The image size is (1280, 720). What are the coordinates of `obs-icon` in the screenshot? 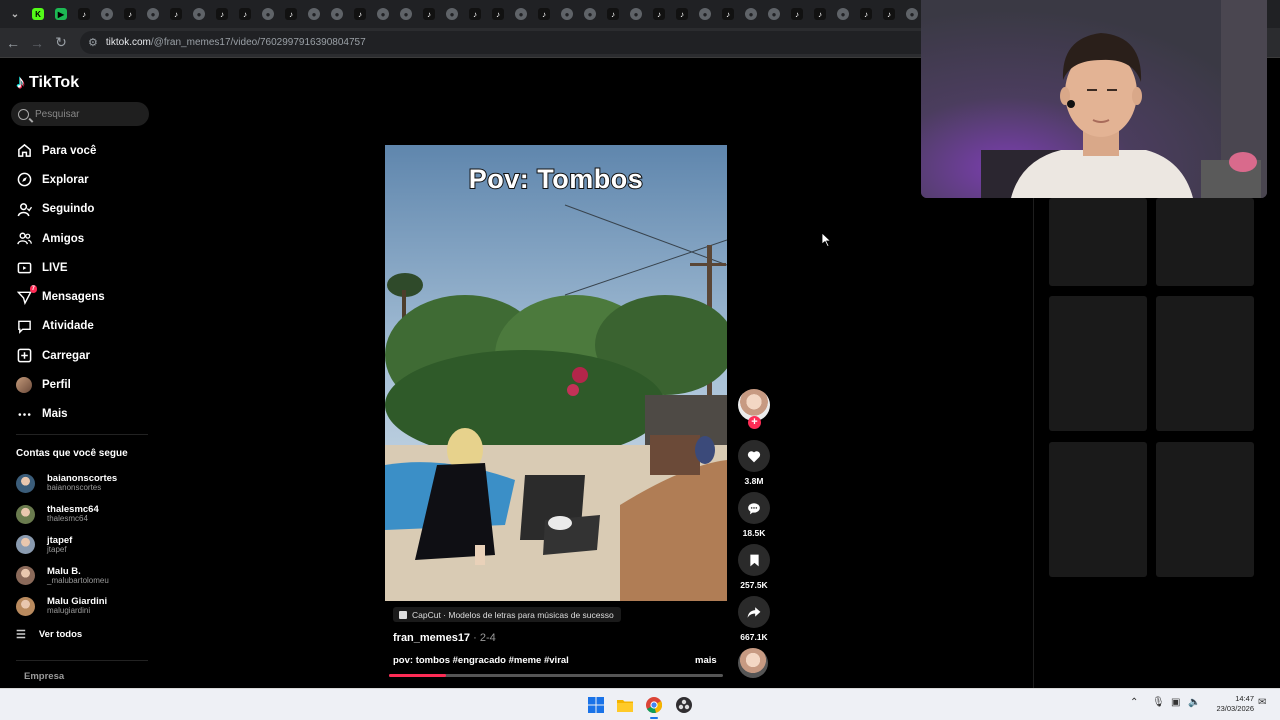 It's located at (684, 705).